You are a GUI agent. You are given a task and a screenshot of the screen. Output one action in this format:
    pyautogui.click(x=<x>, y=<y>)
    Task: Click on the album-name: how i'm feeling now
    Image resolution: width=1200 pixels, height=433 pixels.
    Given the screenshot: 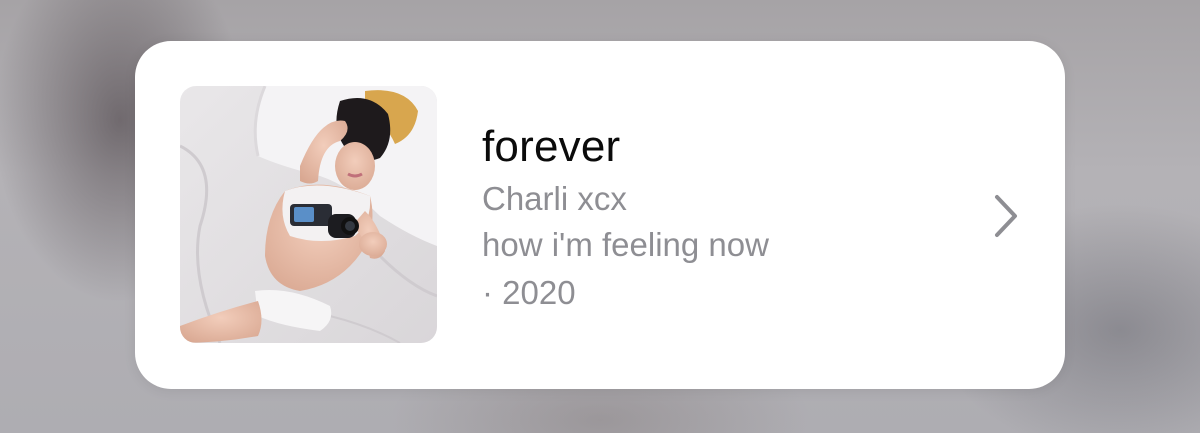 What is the action you would take?
    pyautogui.click(x=625, y=244)
    